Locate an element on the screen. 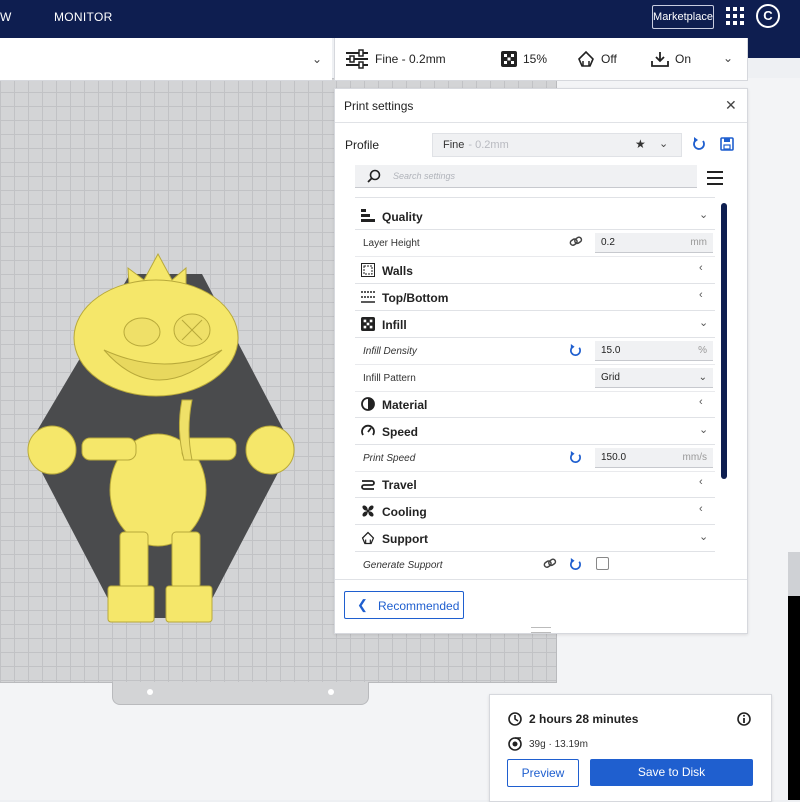 Image resolution: width=800 pixels, height=802 pixels. support-summary: Off is located at coordinates (597, 59).